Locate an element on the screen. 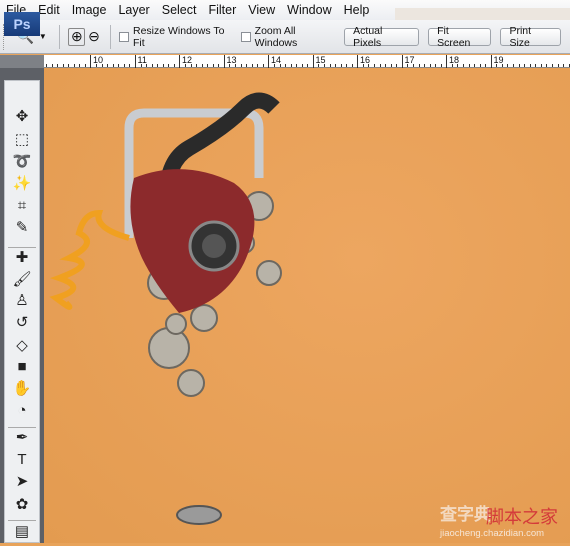  type-tool-icon: T is located at coordinates (22, 460).